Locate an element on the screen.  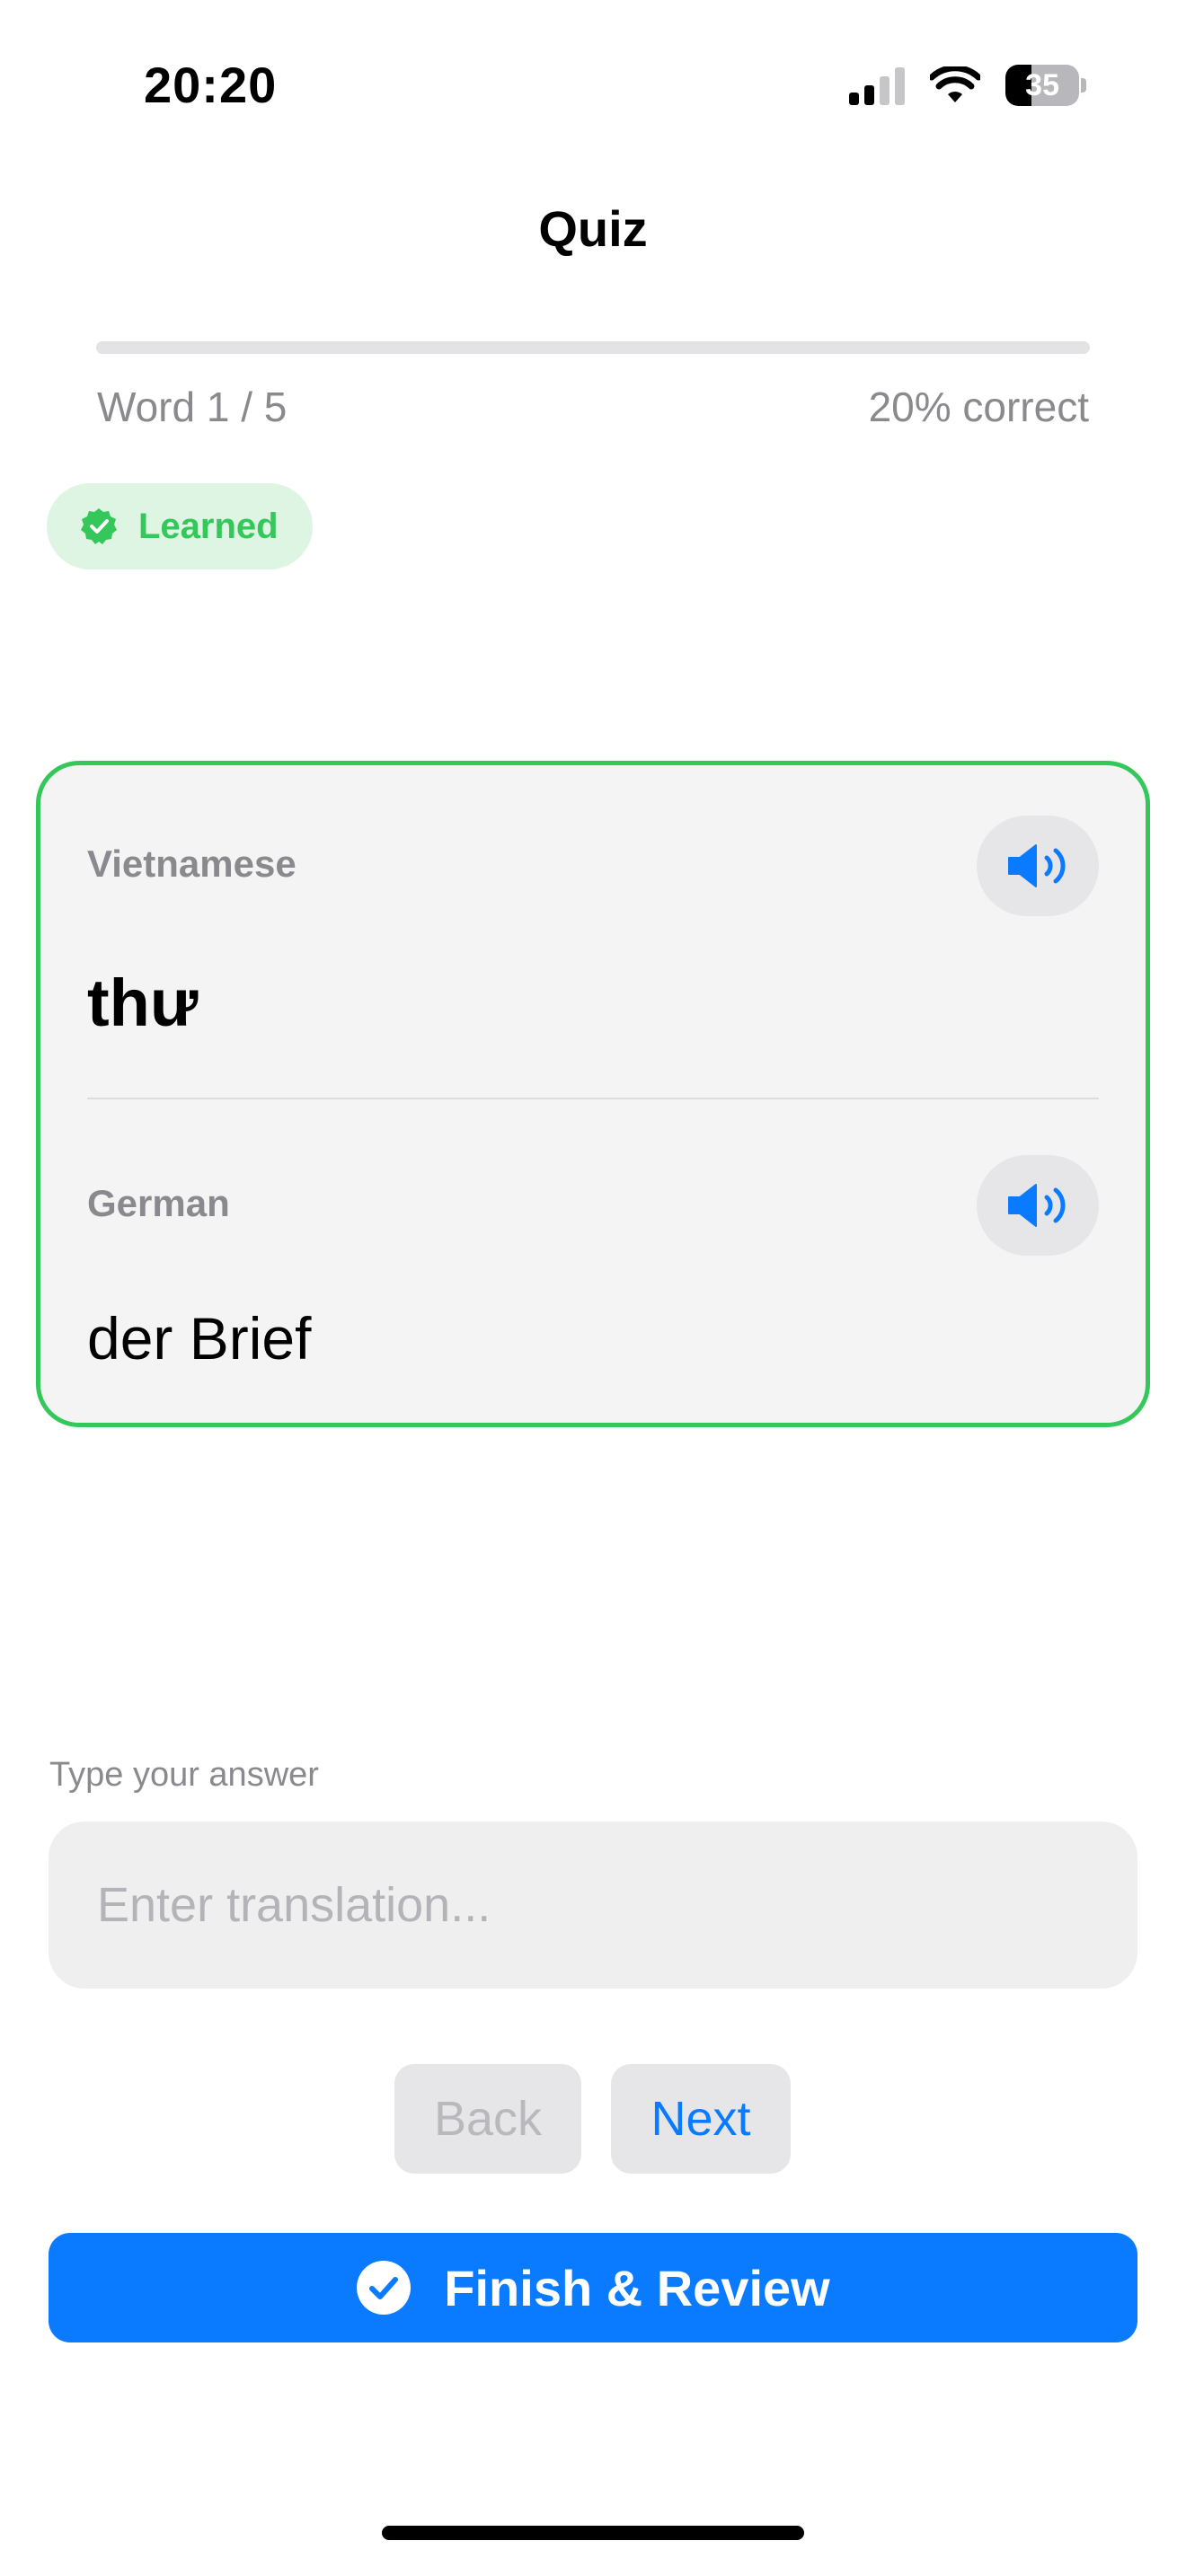
wifi-icon is located at coordinates (955, 84).